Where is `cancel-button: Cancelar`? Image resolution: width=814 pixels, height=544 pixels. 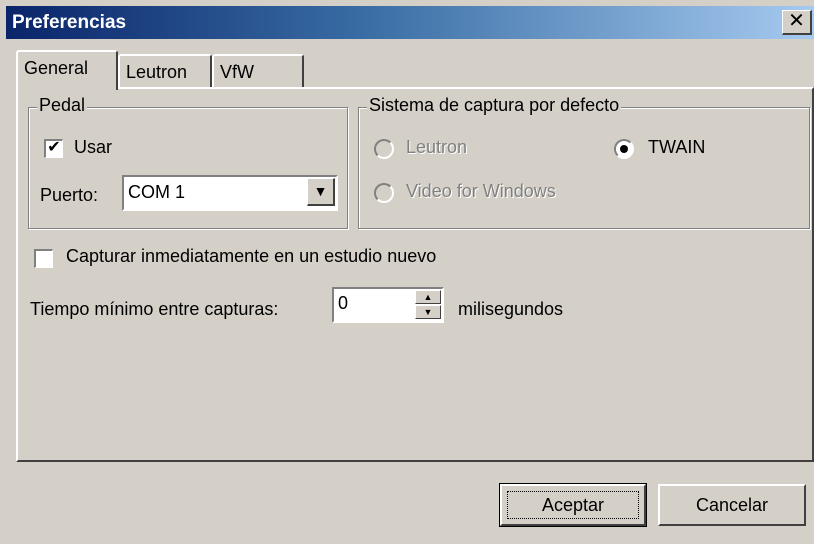 cancel-button: Cancelar is located at coordinates (732, 505).